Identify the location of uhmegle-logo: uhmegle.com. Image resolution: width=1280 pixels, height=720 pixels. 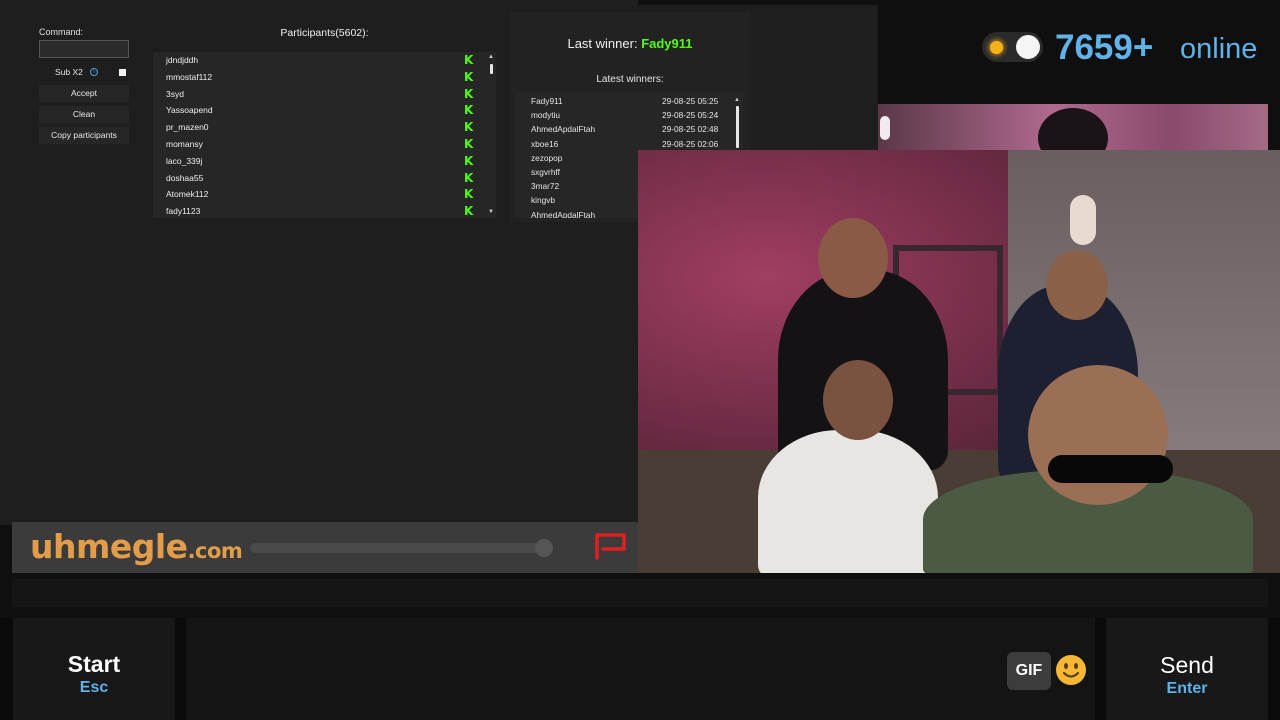
(136, 546).